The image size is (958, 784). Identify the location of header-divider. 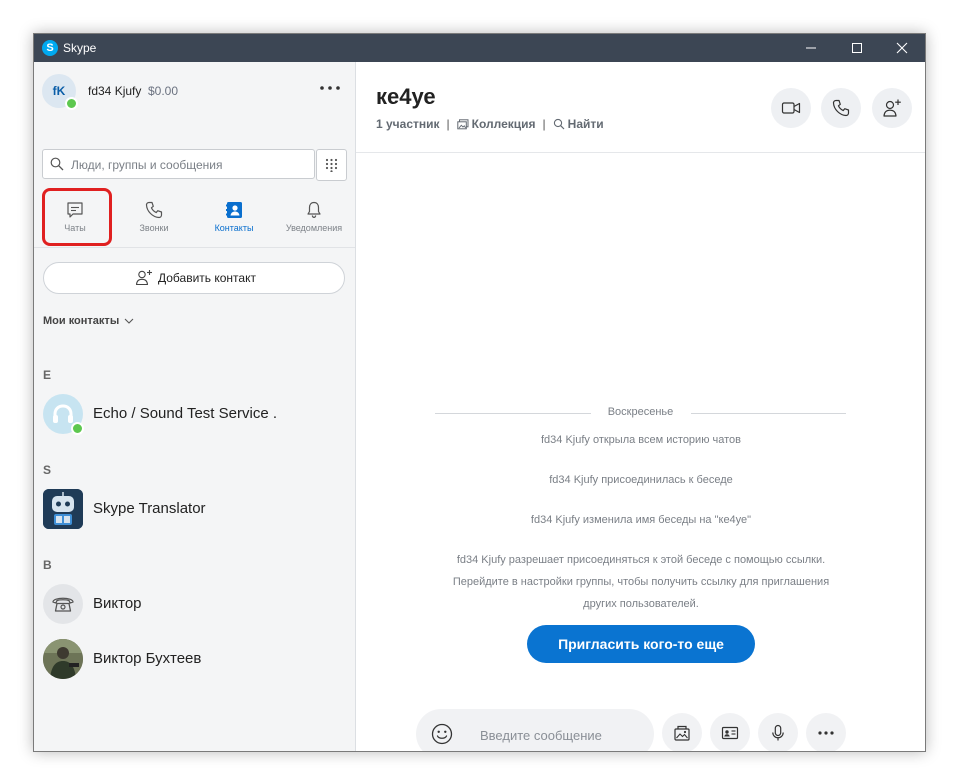
(640, 152).